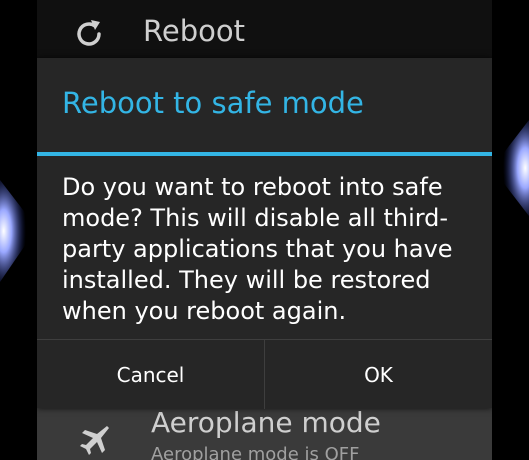 The width and height of the screenshot is (529, 460). I want to click on airplane-mode-status: Aeroplane mode is OFF, so click(255, 452).